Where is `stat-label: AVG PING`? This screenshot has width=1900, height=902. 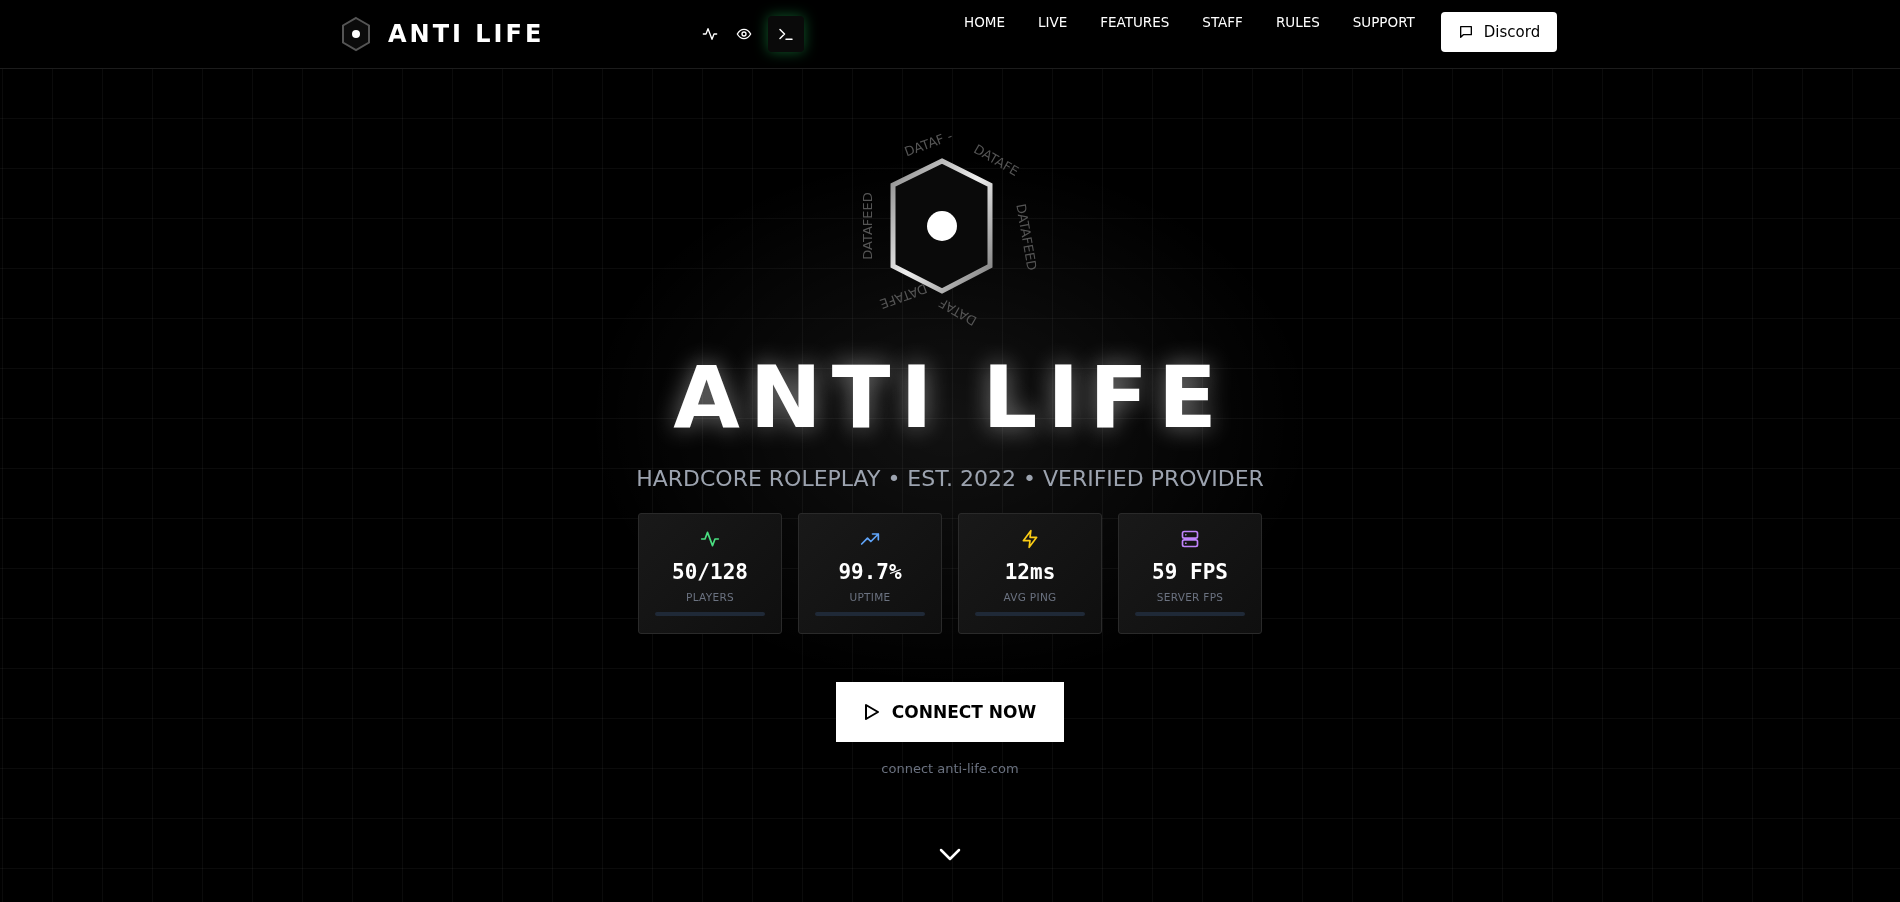
stat-label: AVG PING is located at coordinates (1030, 597).